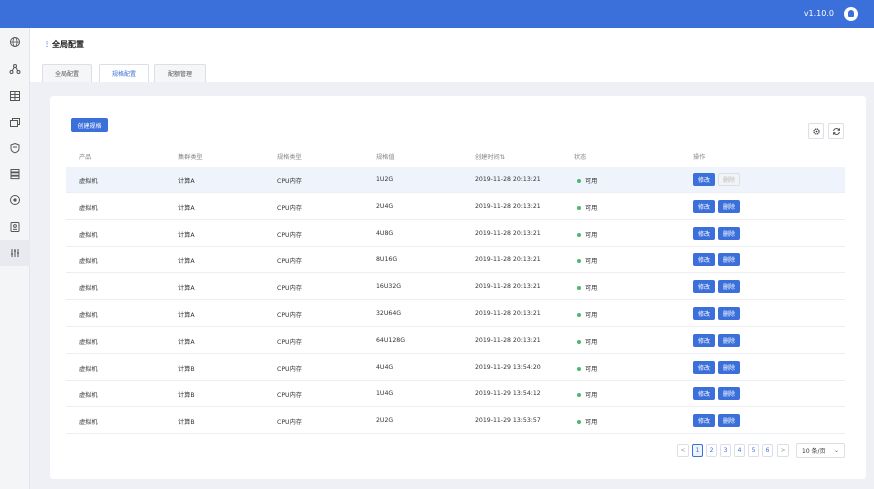 This screenshot has height=489, width=874. I want to click on cell-spec-value: 1U2G, so click(385, 179).